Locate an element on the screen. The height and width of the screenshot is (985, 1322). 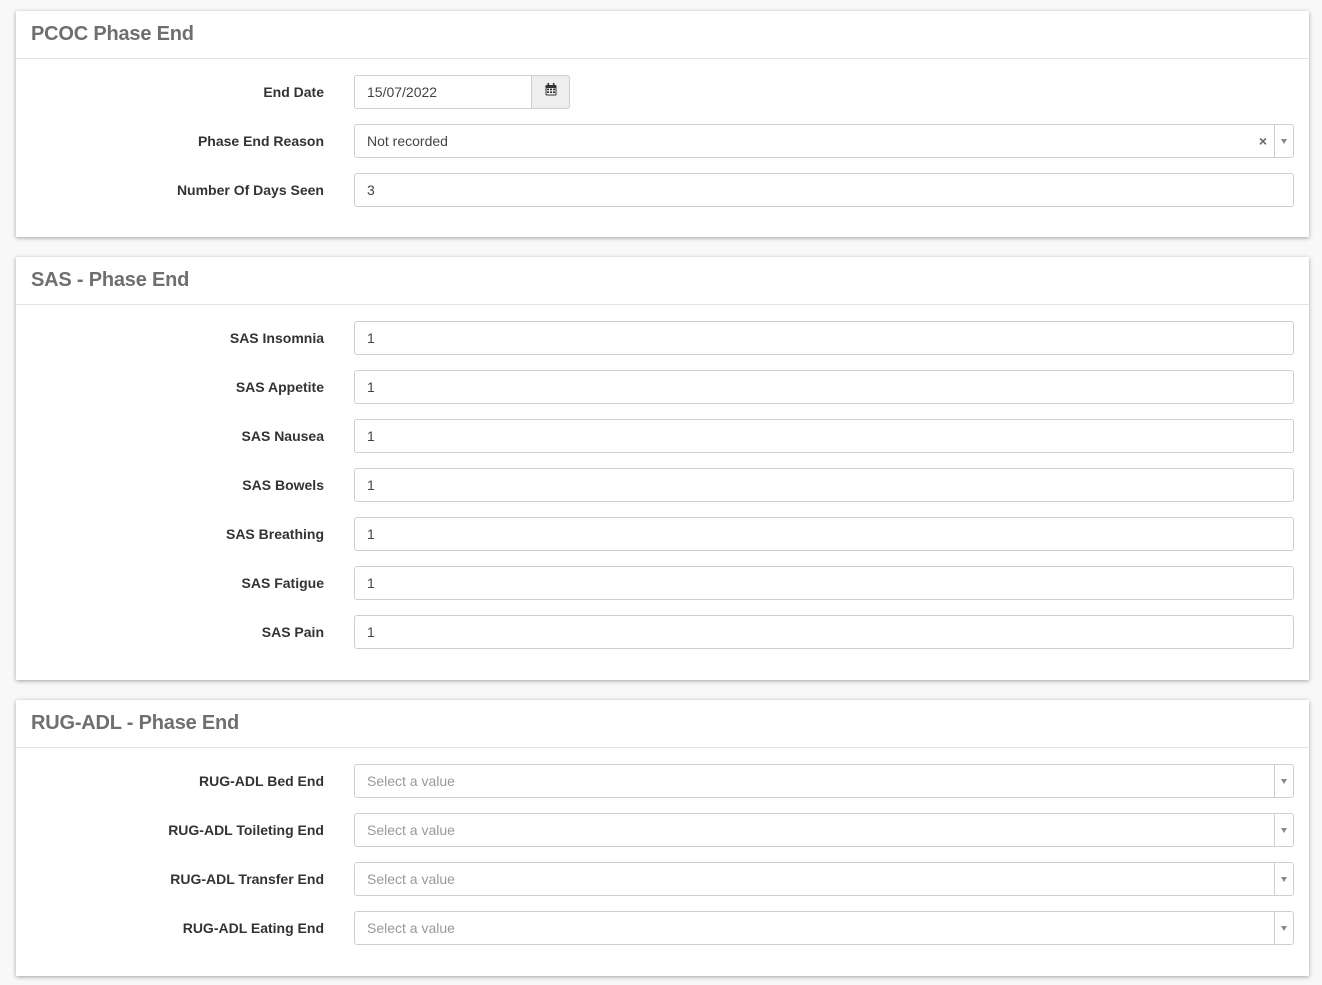
rug-toileting-select: Select a value is located at coordinates (824, 830).